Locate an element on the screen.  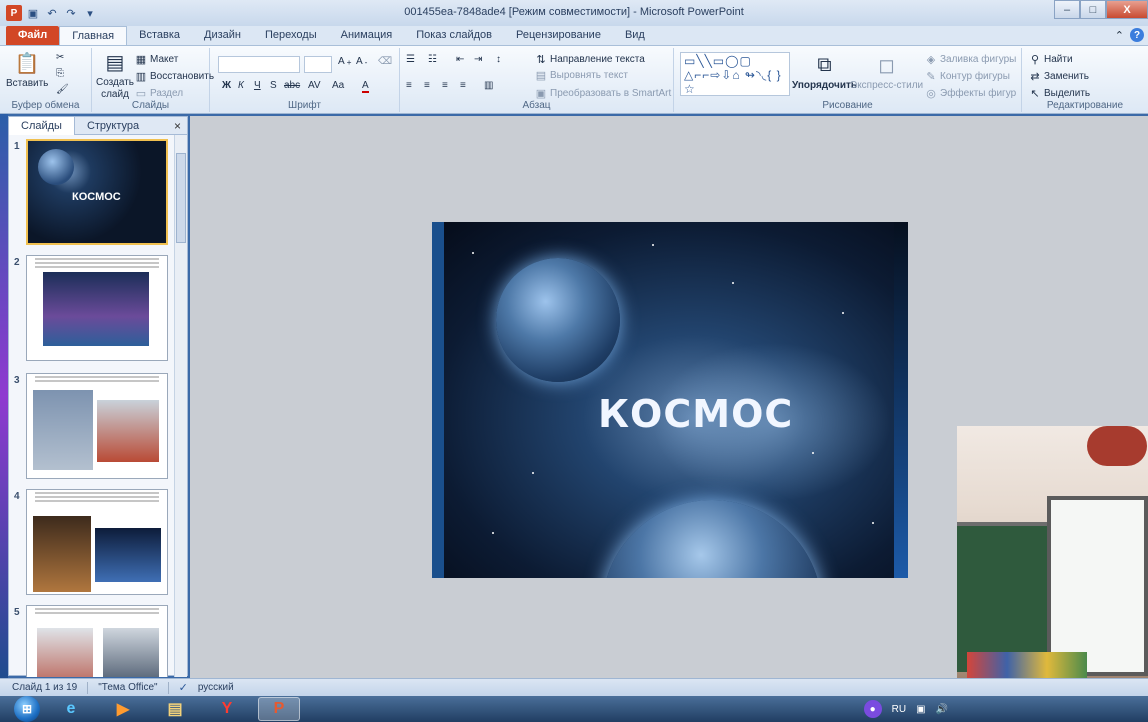
tab-file: Файл is located at coordinates (33, 35).